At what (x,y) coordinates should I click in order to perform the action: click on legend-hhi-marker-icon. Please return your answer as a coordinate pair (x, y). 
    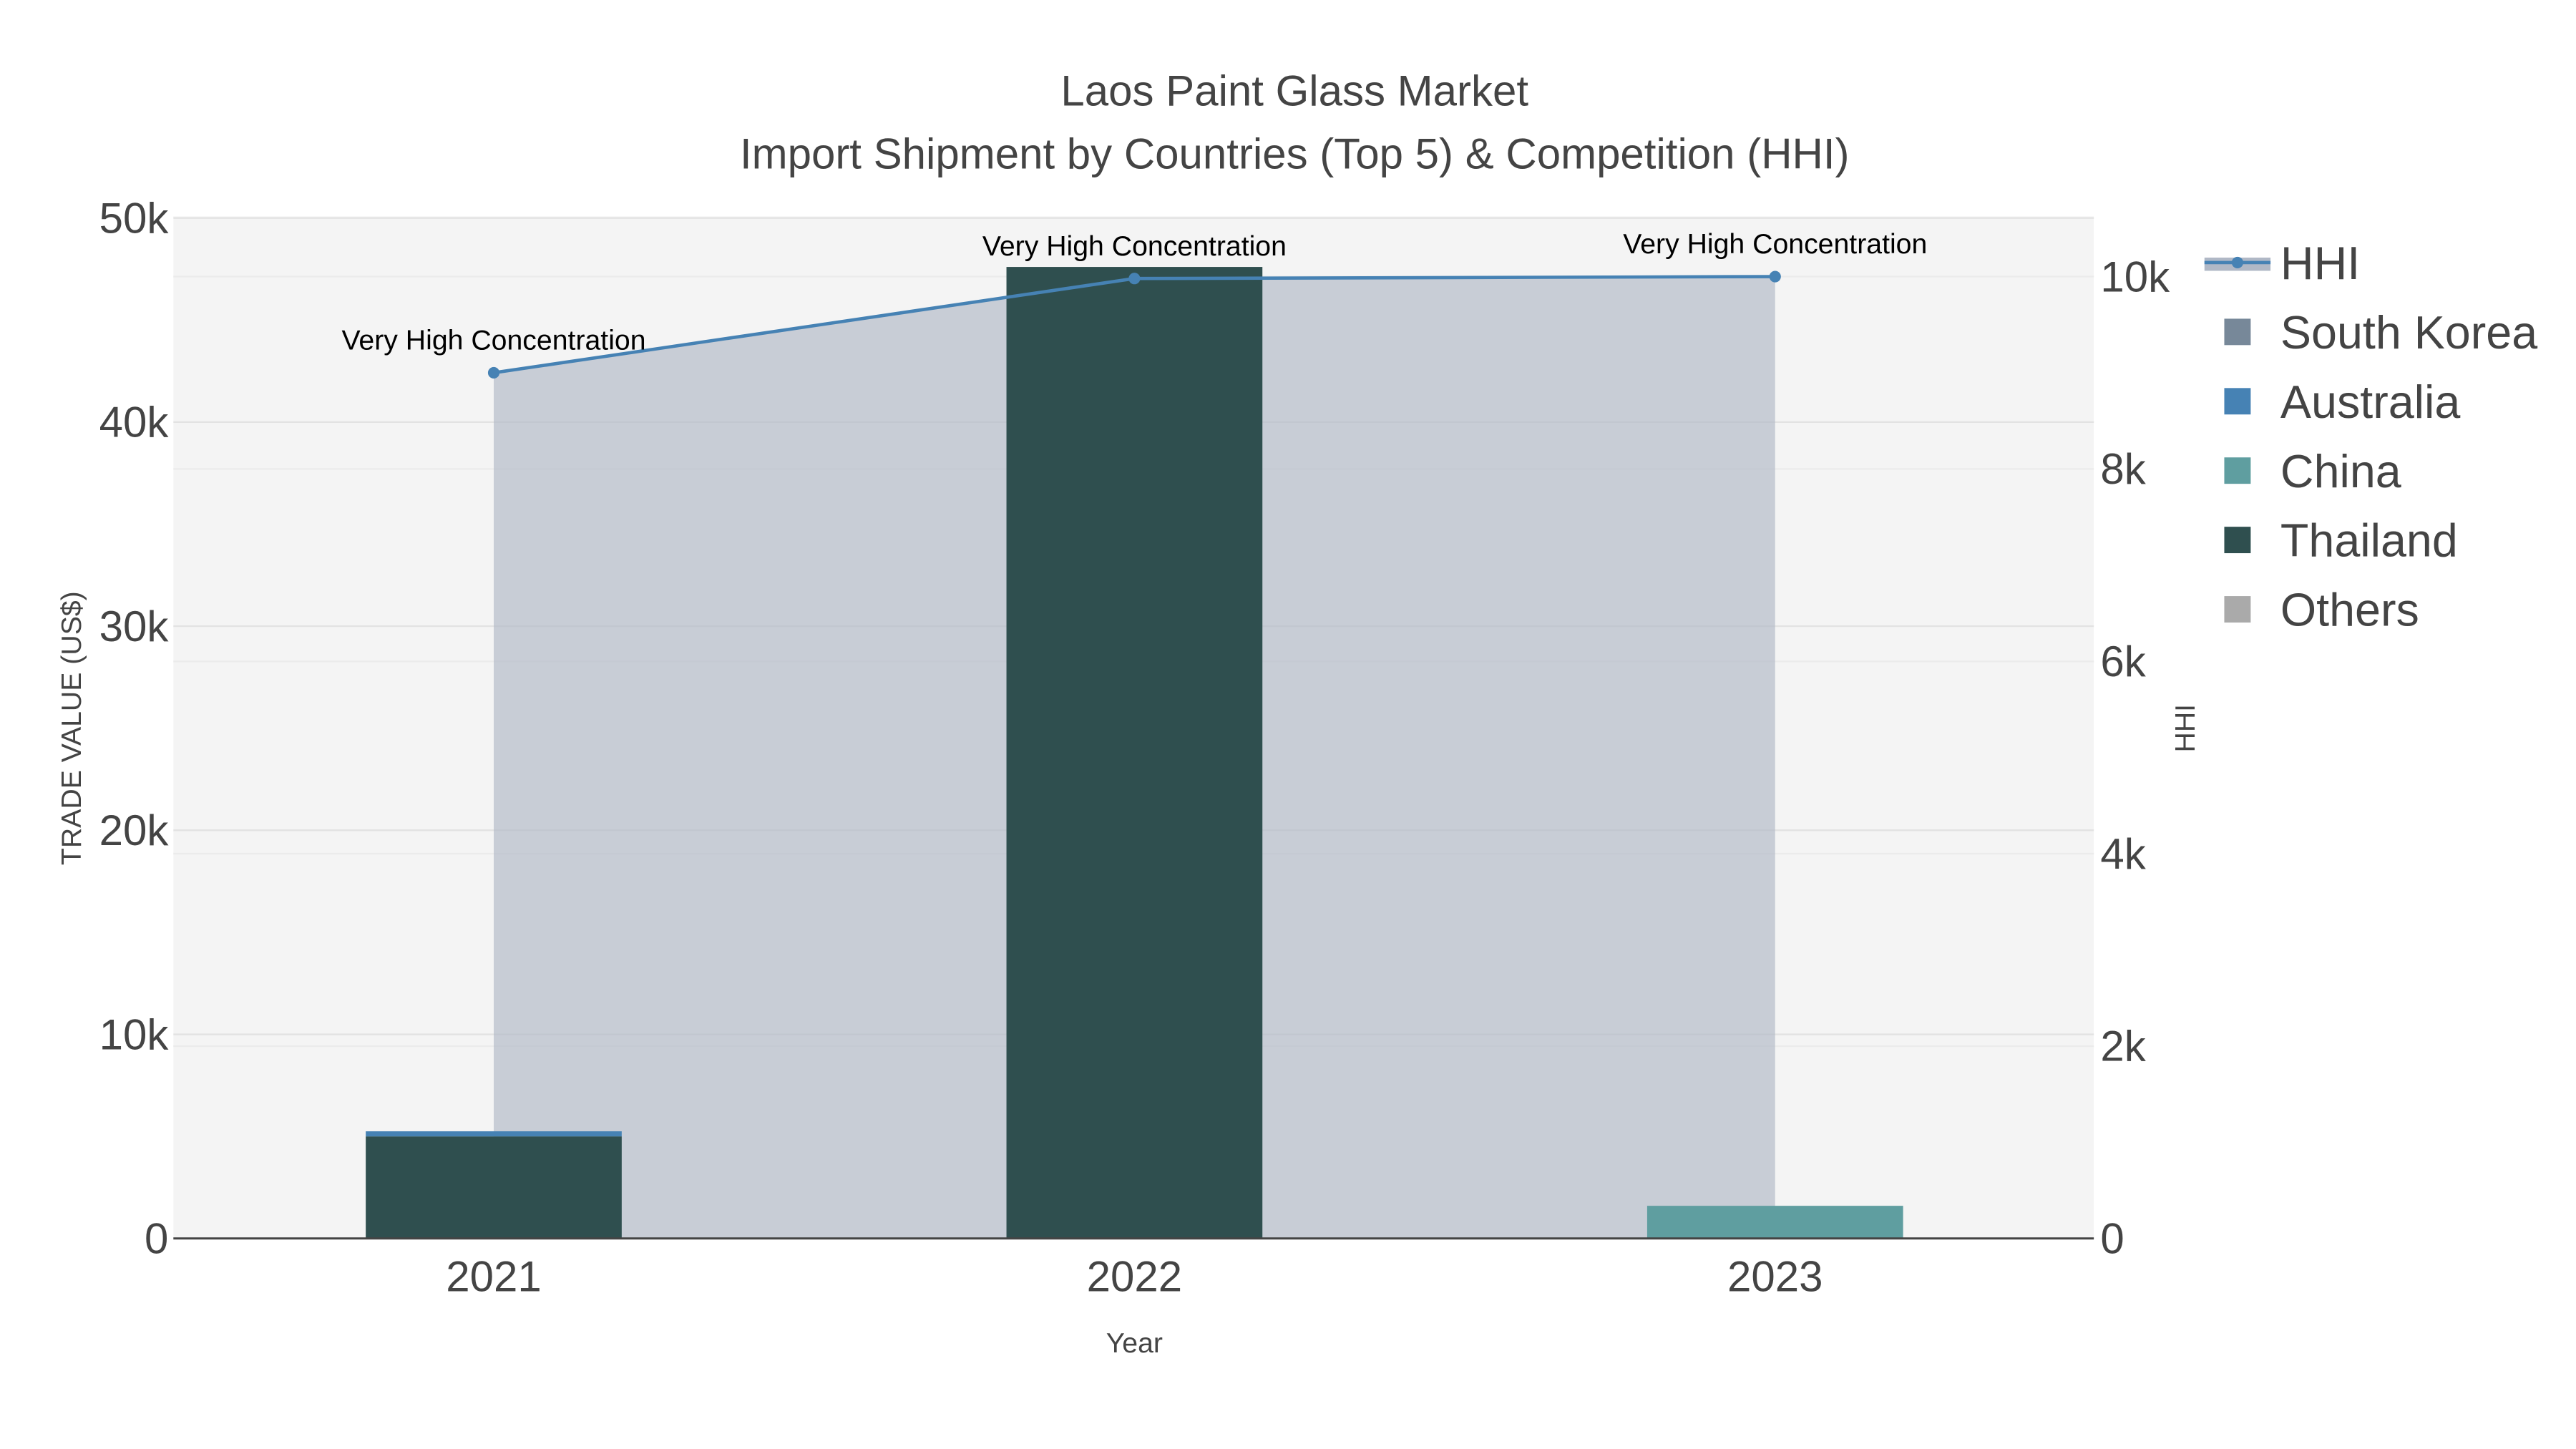
    Looking at the image, I should click on (2237, 262).